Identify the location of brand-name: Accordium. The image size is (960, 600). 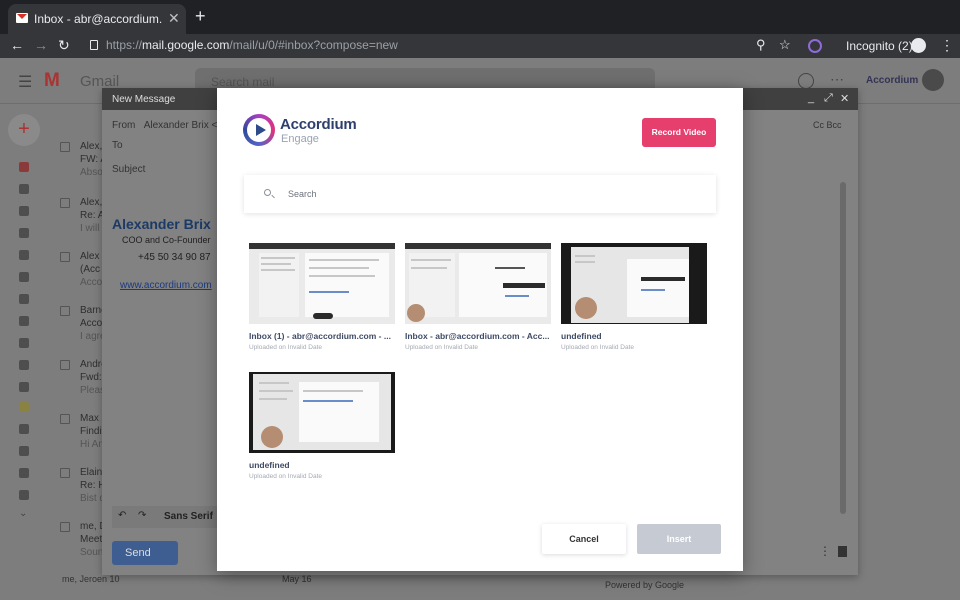
(318, 124).